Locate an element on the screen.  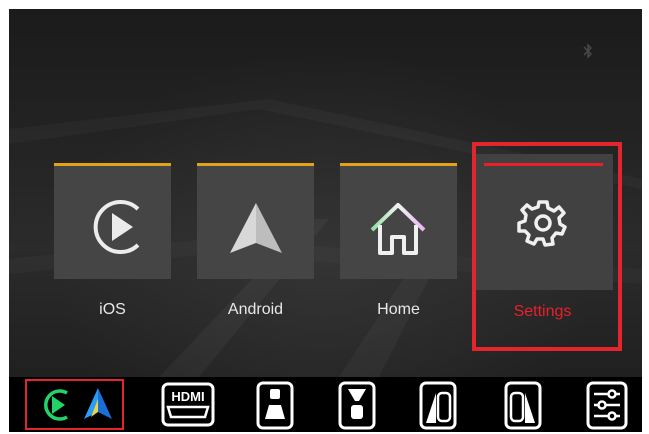
front-rear-camera-icon is located at coordinates (357, 405).